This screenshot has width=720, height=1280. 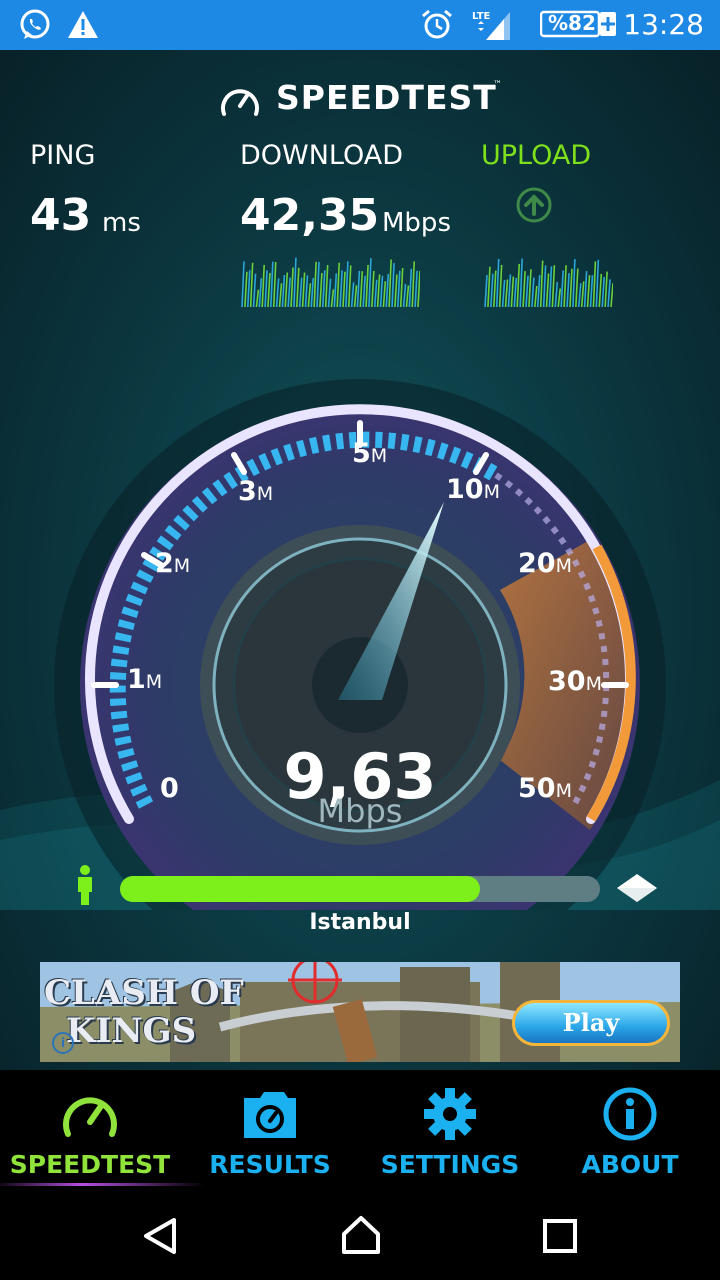 I want to click on tab-settings: SETTINGS, so click(x=450, y=1129).